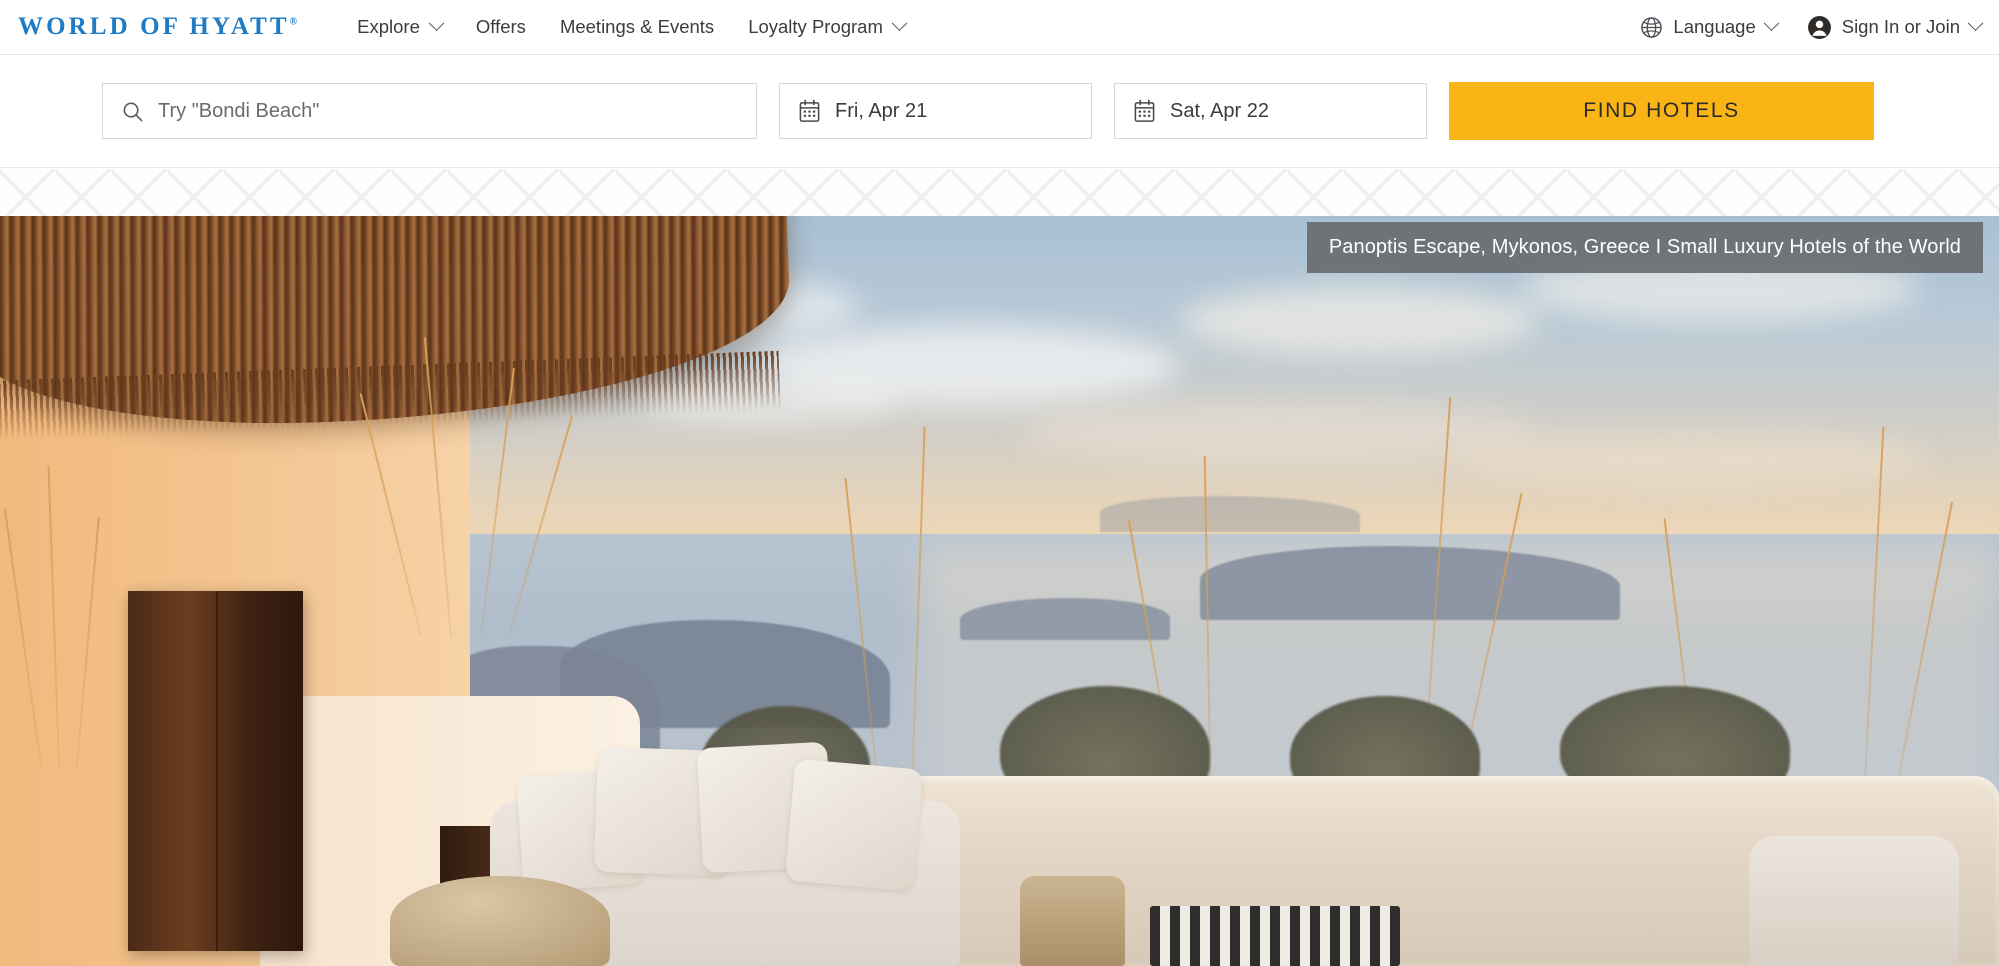 This screenshot has width=1999, height=966. What do you see at coordinates (999, 194) in the screenshot?
I see `decorative-pattern-band` at bounding box center [999, 194].